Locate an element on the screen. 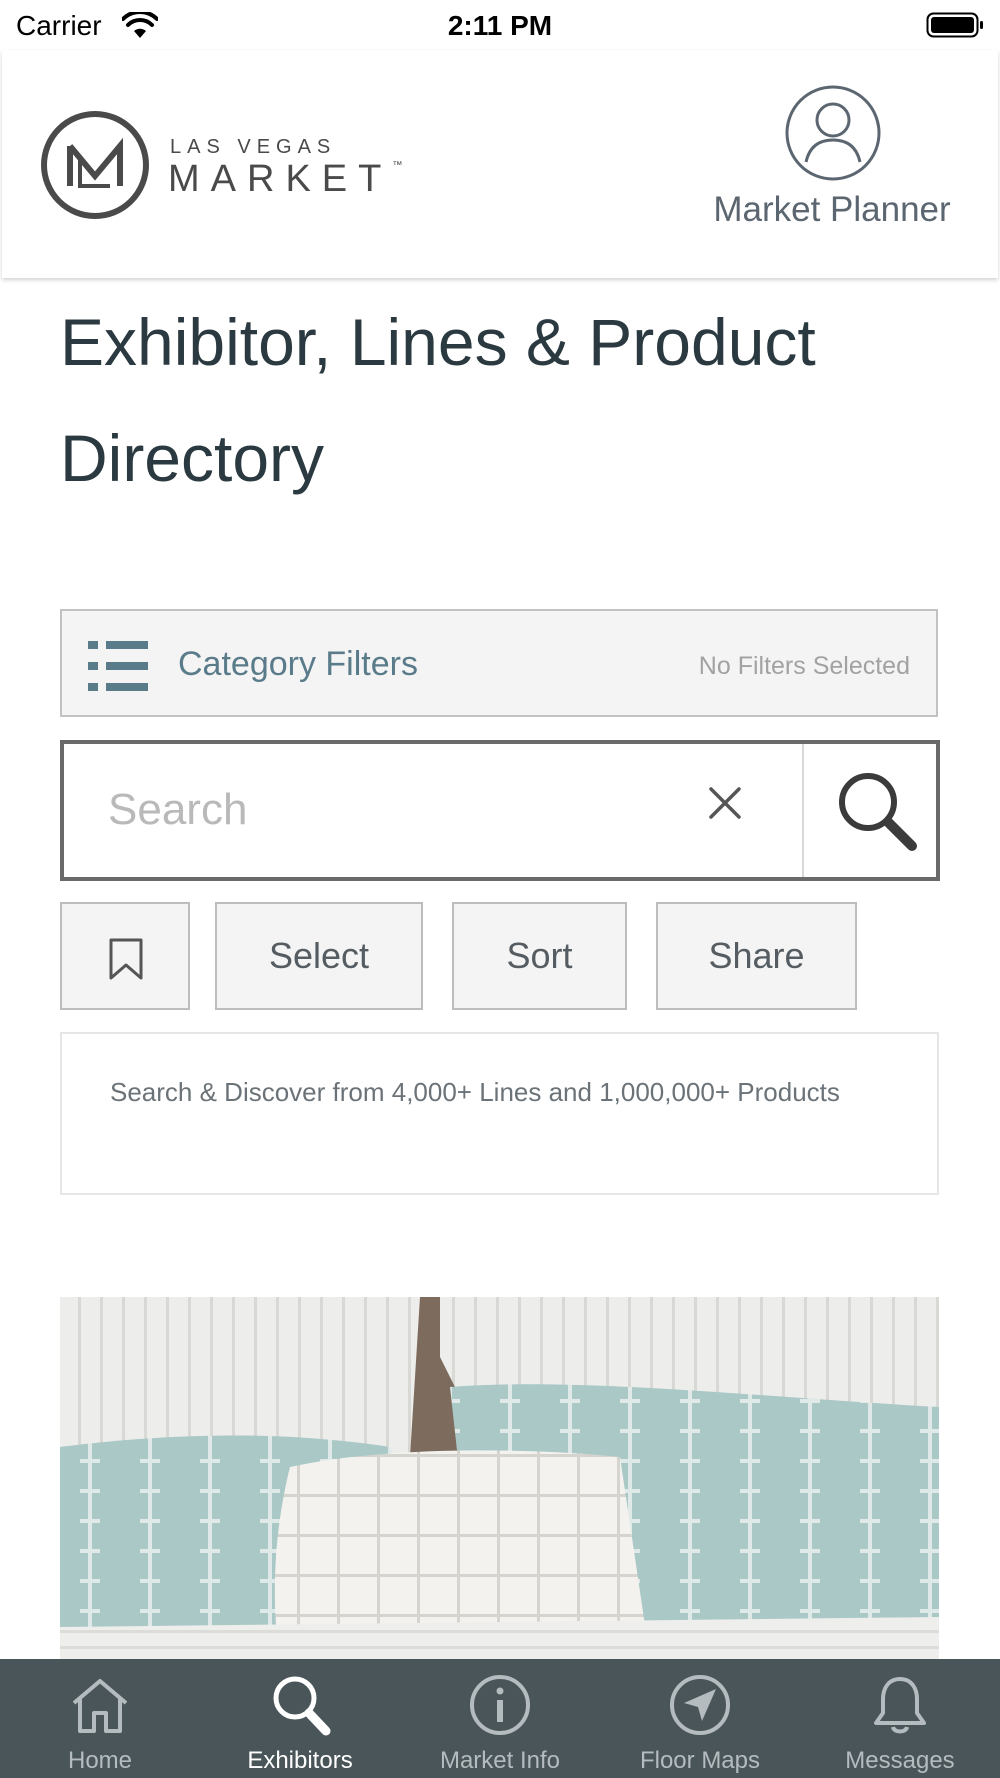 Image resolution: width=1000 pixels, height=1778 pixels. search-box is located at coordinates (500, 810).